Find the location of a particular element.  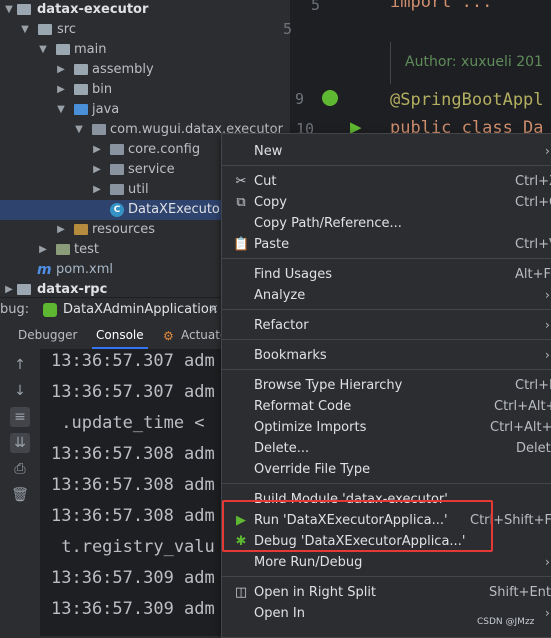

menu-item-delete: Delete... Delete is located at coordinates (386, 448).